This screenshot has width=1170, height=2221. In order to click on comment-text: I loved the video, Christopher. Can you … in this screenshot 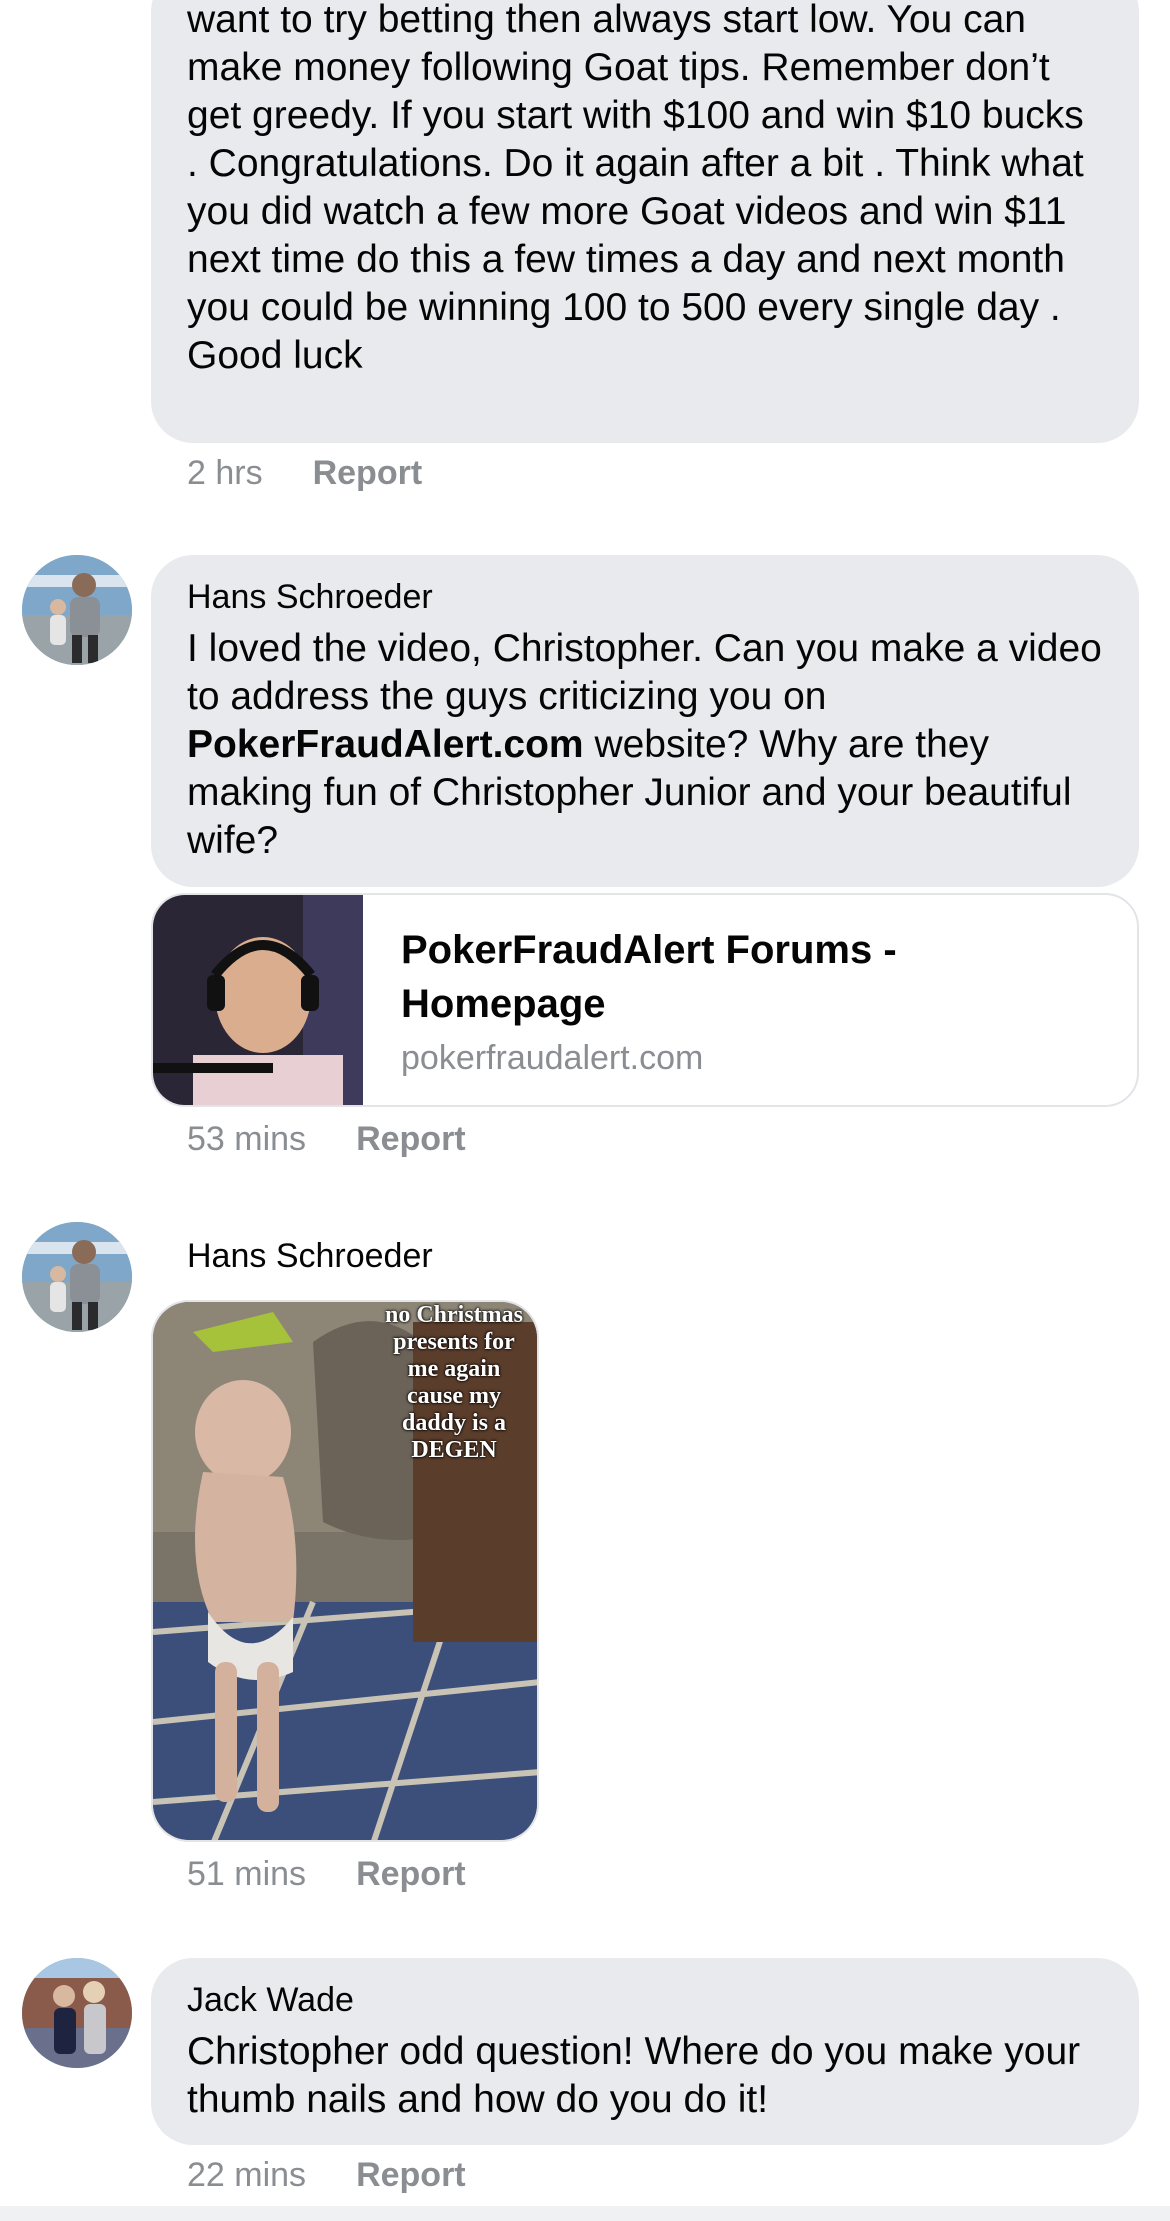, I will do `click(645, 745)`.